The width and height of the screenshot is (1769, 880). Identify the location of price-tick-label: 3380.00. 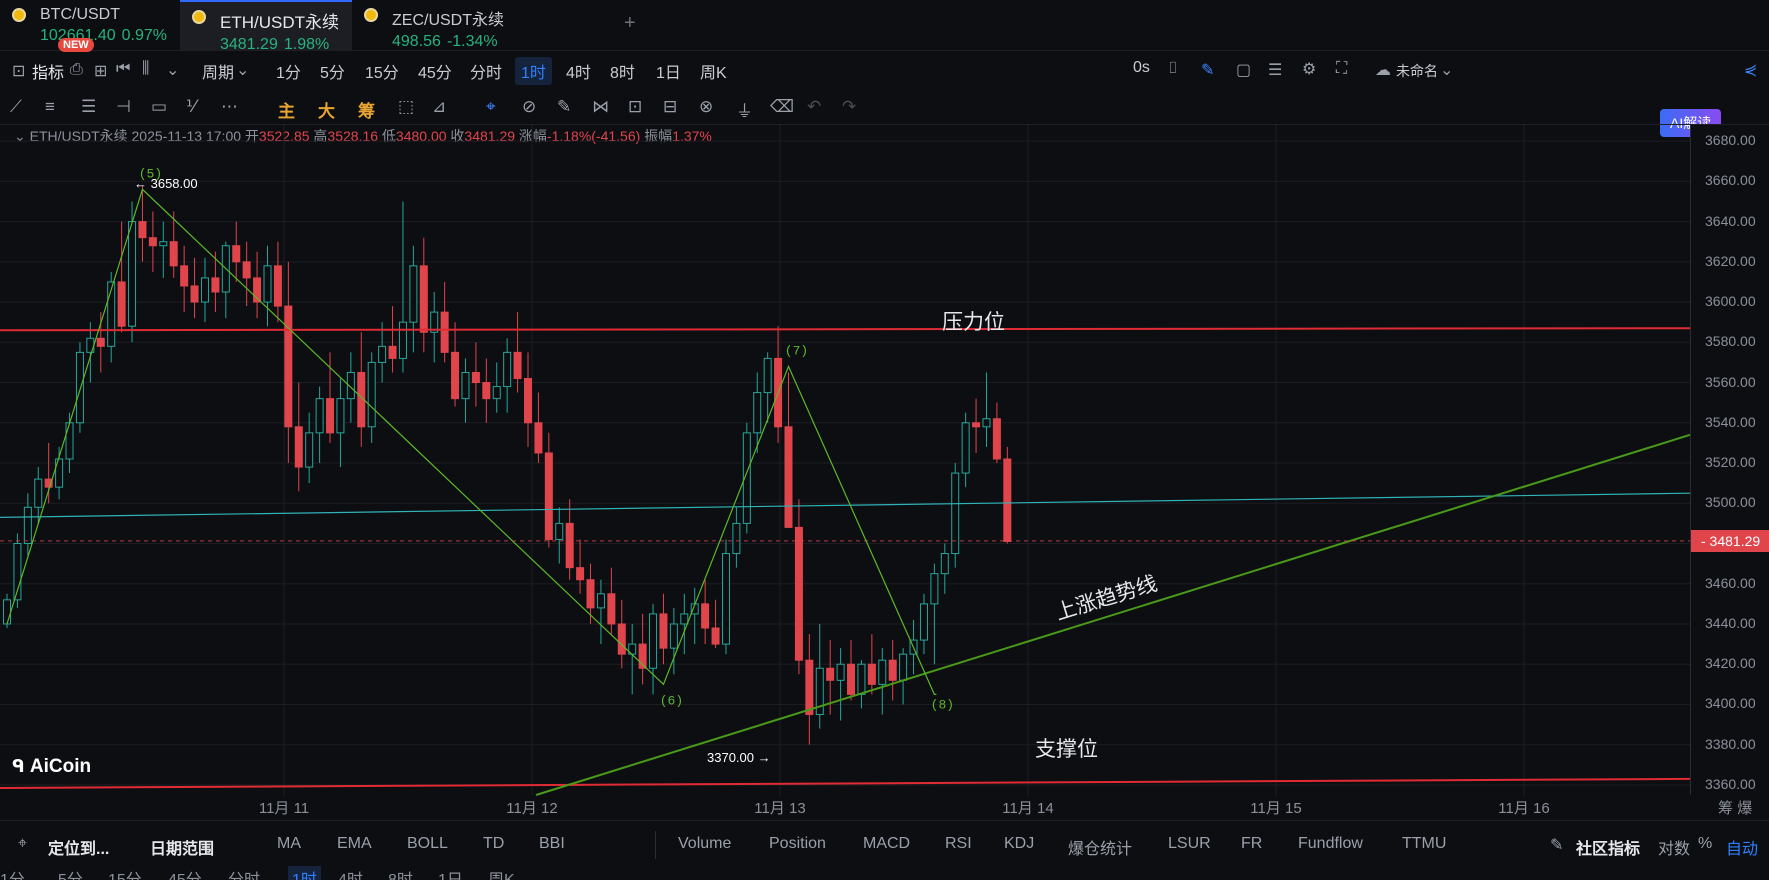
(1730, 743).